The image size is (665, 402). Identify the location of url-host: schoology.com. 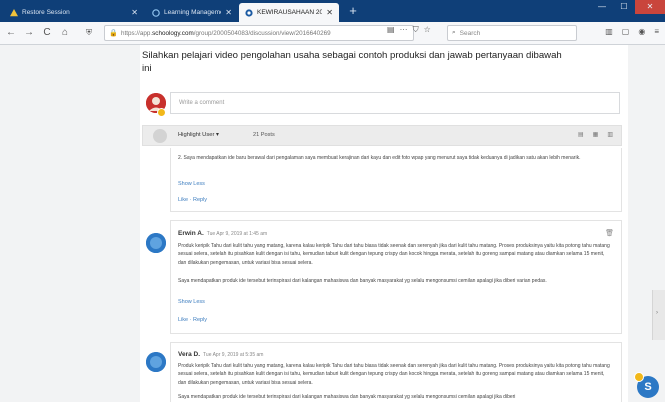
(173, 33).